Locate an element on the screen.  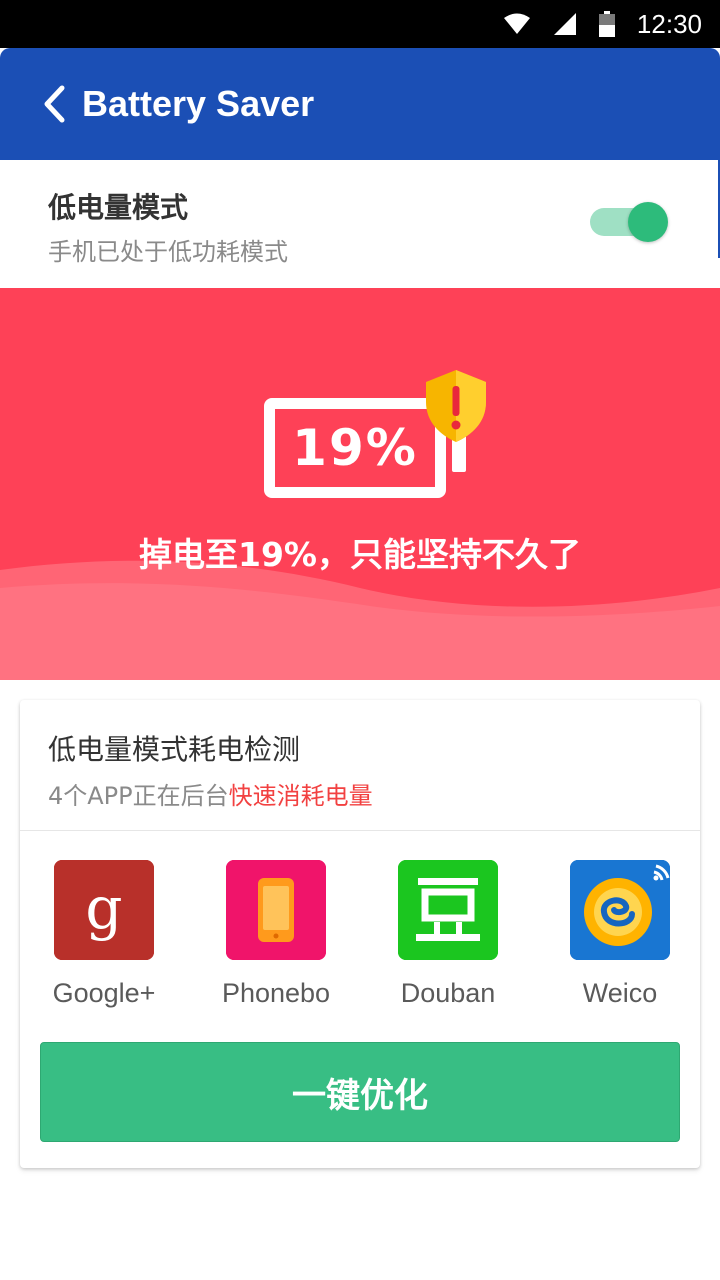
low-power-mode-toggle is located at coordinates (630, 222).